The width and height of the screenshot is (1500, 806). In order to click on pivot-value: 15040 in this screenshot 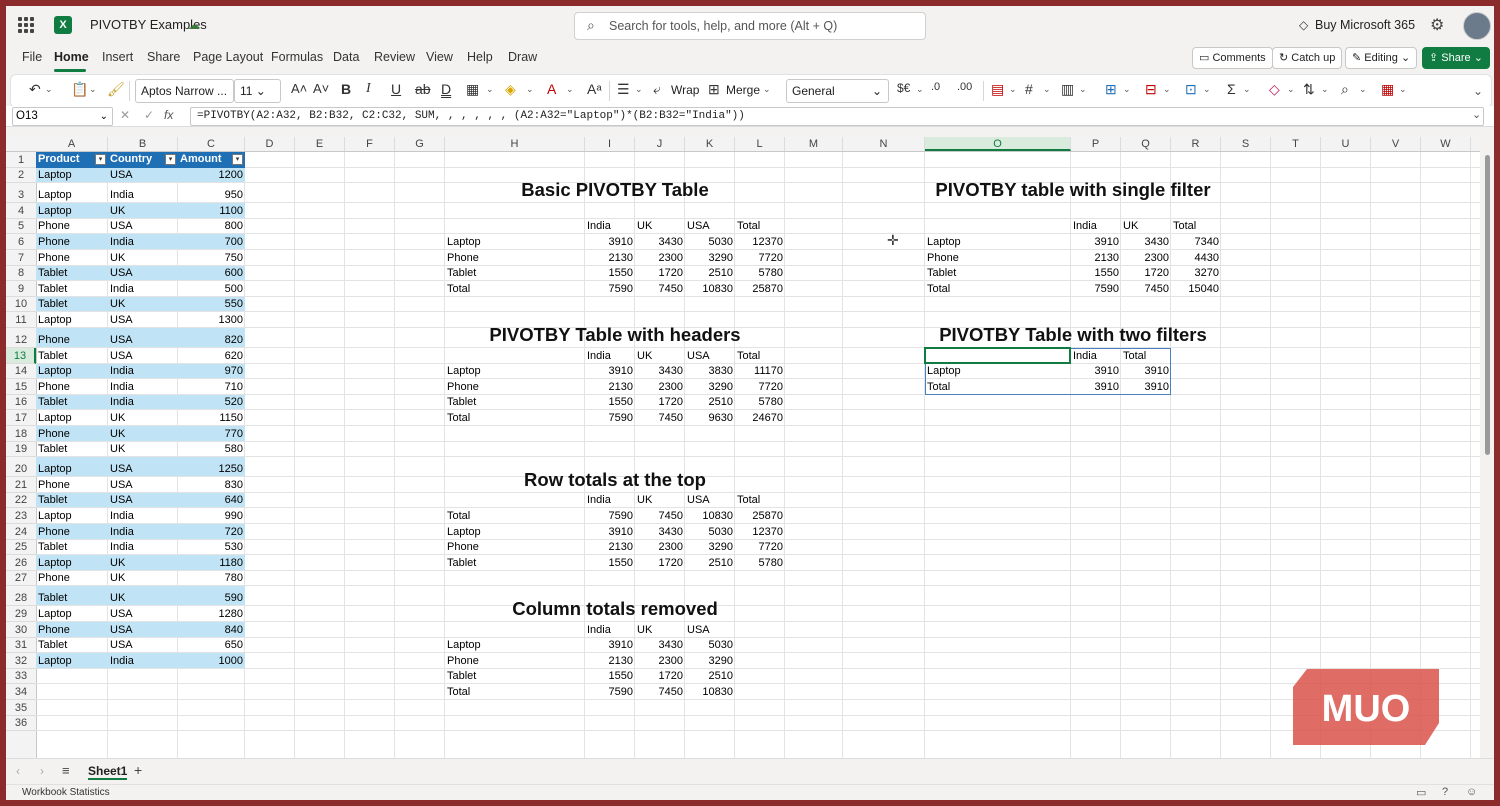, I will do `click(1196, 289)`.